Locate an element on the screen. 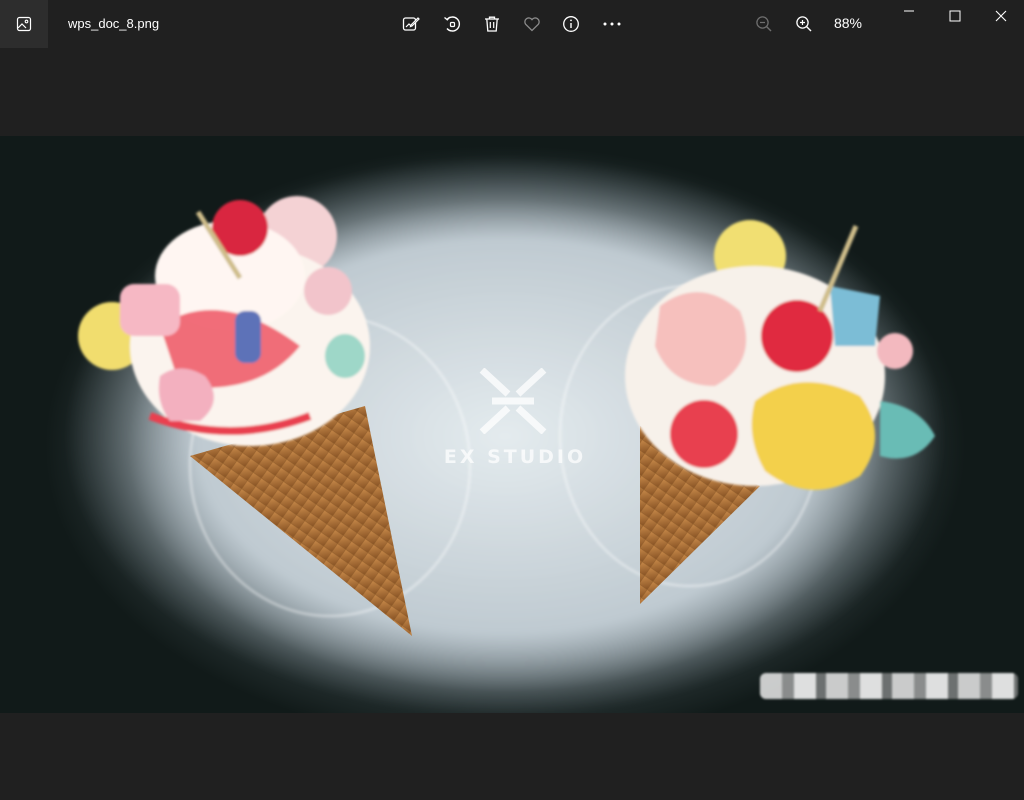 The image size is (1024, 800). zoom-out-icon is located at coordinates (764, 24).